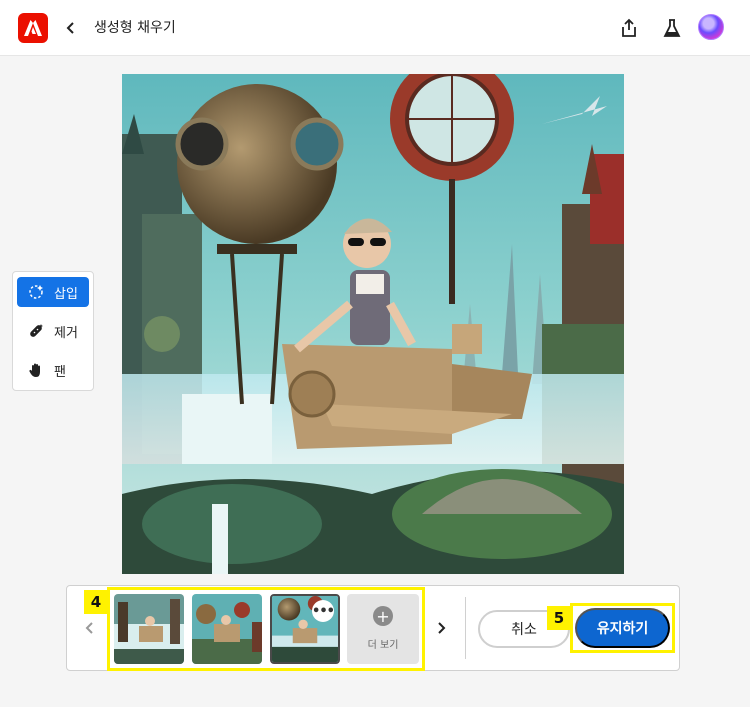 This screenshot has height=707, width=750. I want to click on remove-bandage-icon, so click(36, 331).